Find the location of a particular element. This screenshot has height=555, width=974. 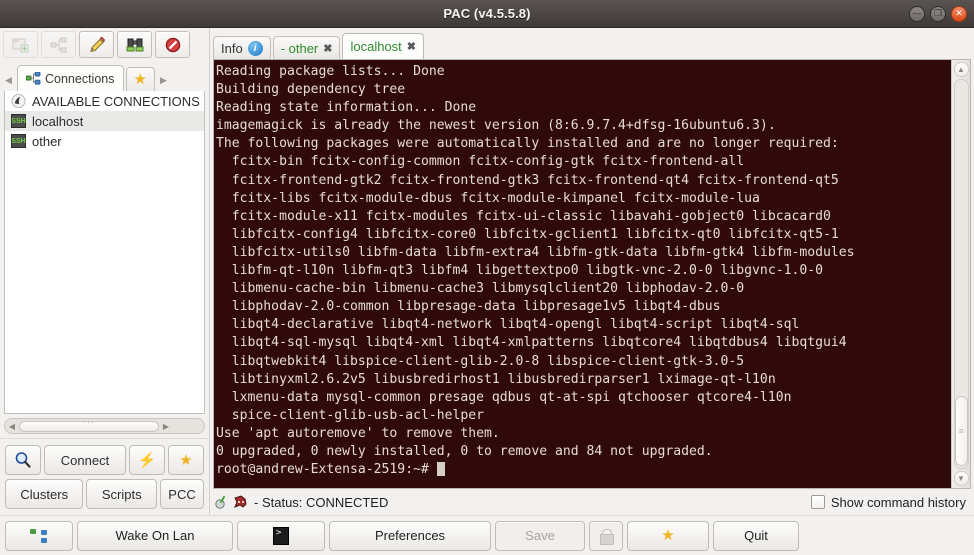

sidebar-tab-favourites: ★ is located at coordinates (140, 79).